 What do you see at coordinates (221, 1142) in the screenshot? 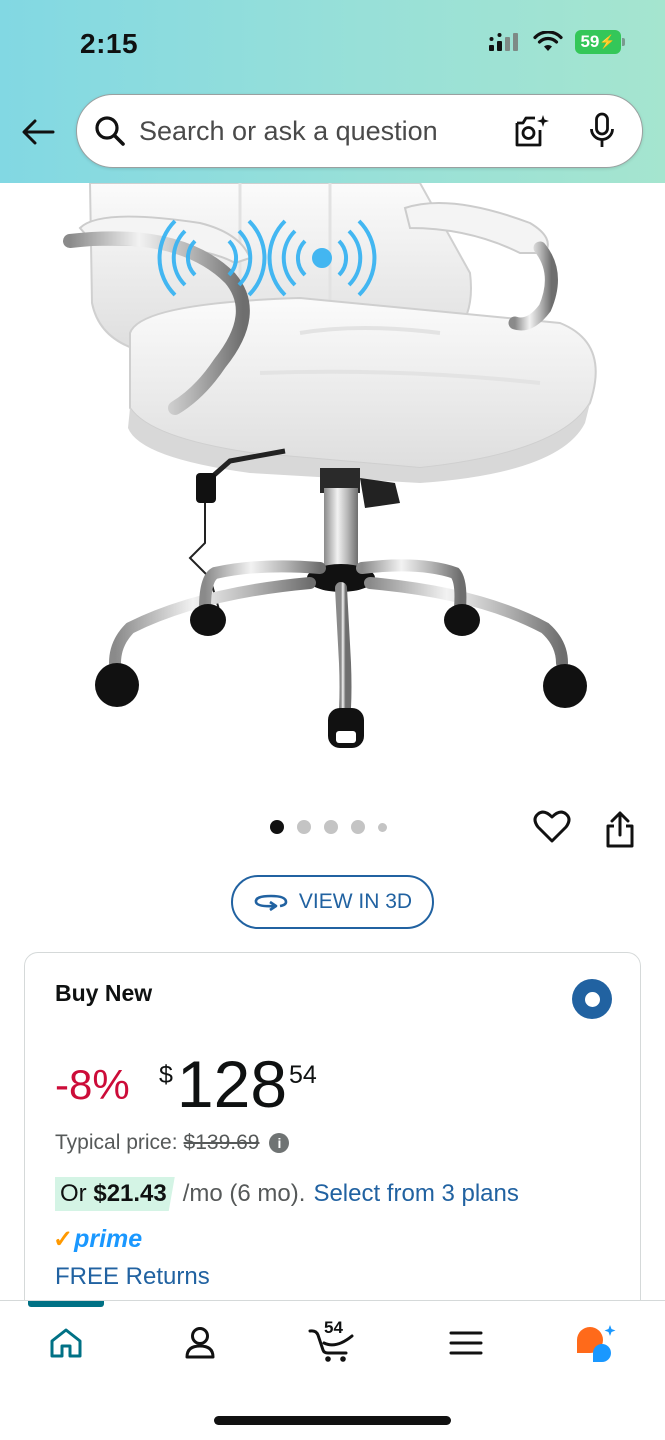
I see `typical-price-value: $139.69` at bounding box center [221, 1142].